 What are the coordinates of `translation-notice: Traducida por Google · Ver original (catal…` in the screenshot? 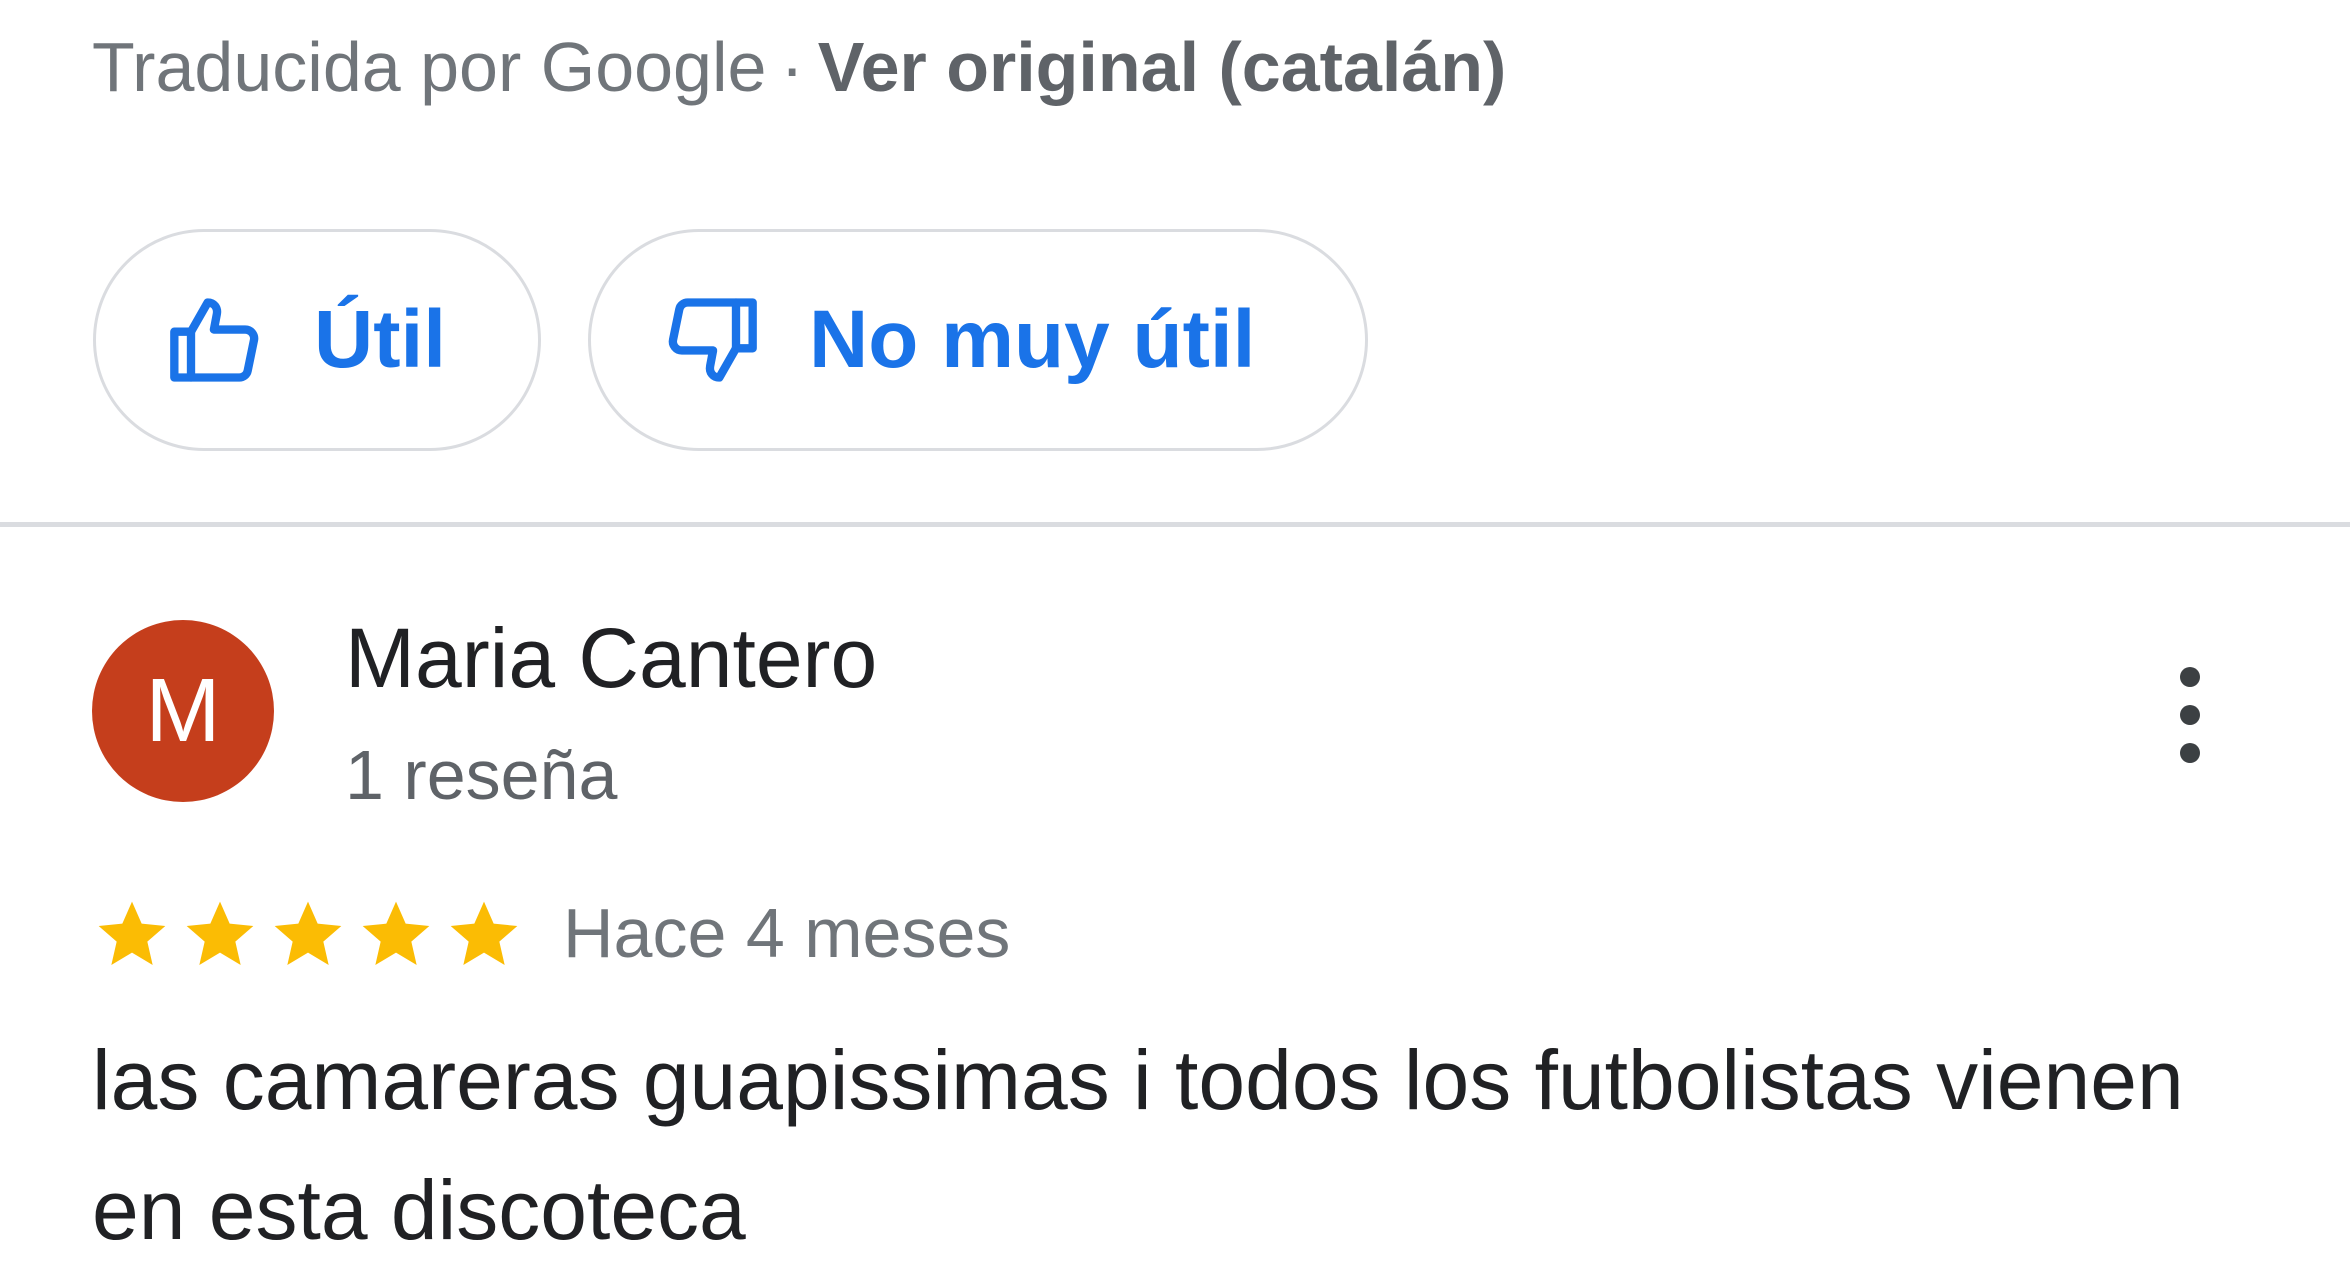 It's located at (799, 67).